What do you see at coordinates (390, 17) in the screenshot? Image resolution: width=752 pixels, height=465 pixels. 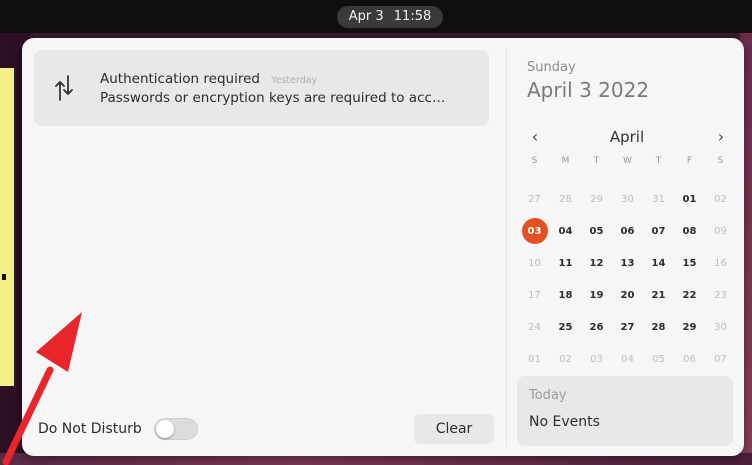 I see `clock-button: Apr 3 11:58` at bounding box center [390, 17].